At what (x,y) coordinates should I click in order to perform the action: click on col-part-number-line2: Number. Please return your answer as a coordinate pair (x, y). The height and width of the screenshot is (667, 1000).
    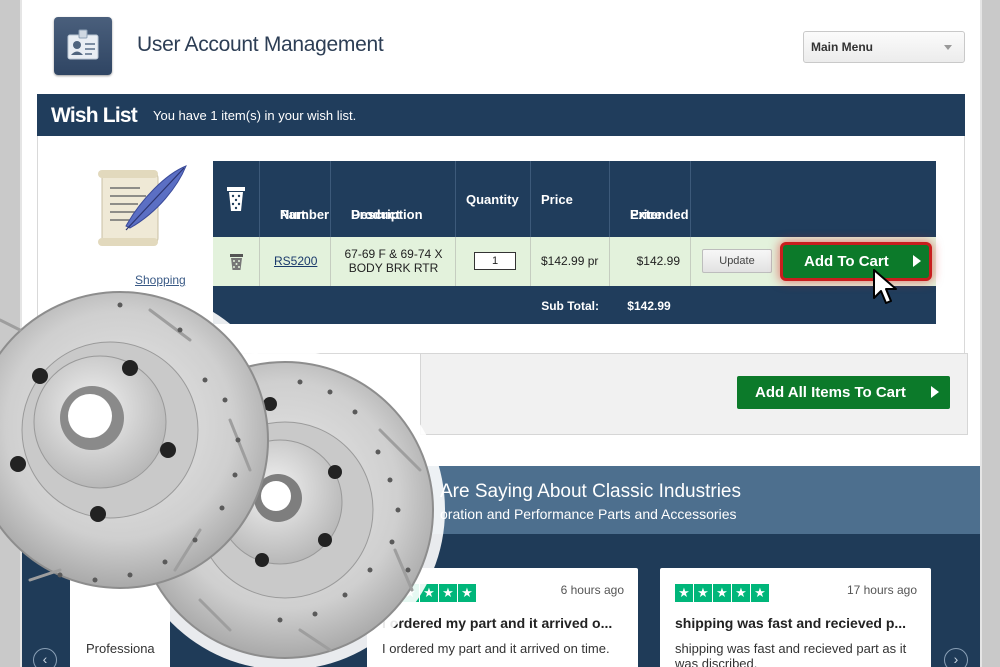
    Looking at the image, I should click on (305, 214).